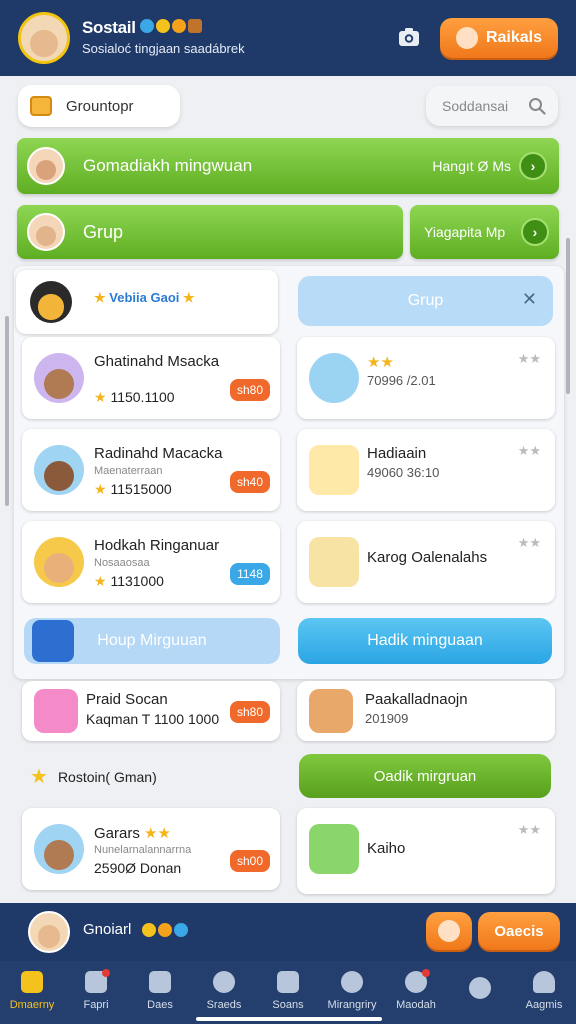 Image resolution: width=576 pixels, height=1024 pixels. I want to click on member-name: Garars ★★, so click(132, 833).